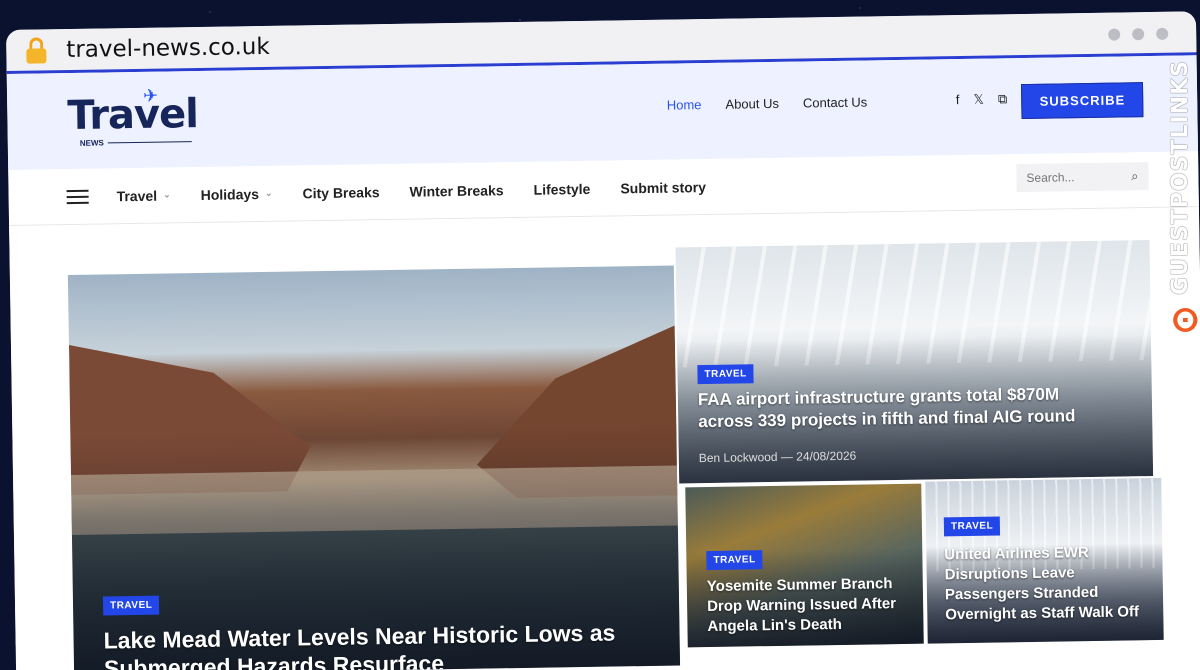  I want to click on nav-item-winter-breaks: Winter Breaks, so click(456, 190).